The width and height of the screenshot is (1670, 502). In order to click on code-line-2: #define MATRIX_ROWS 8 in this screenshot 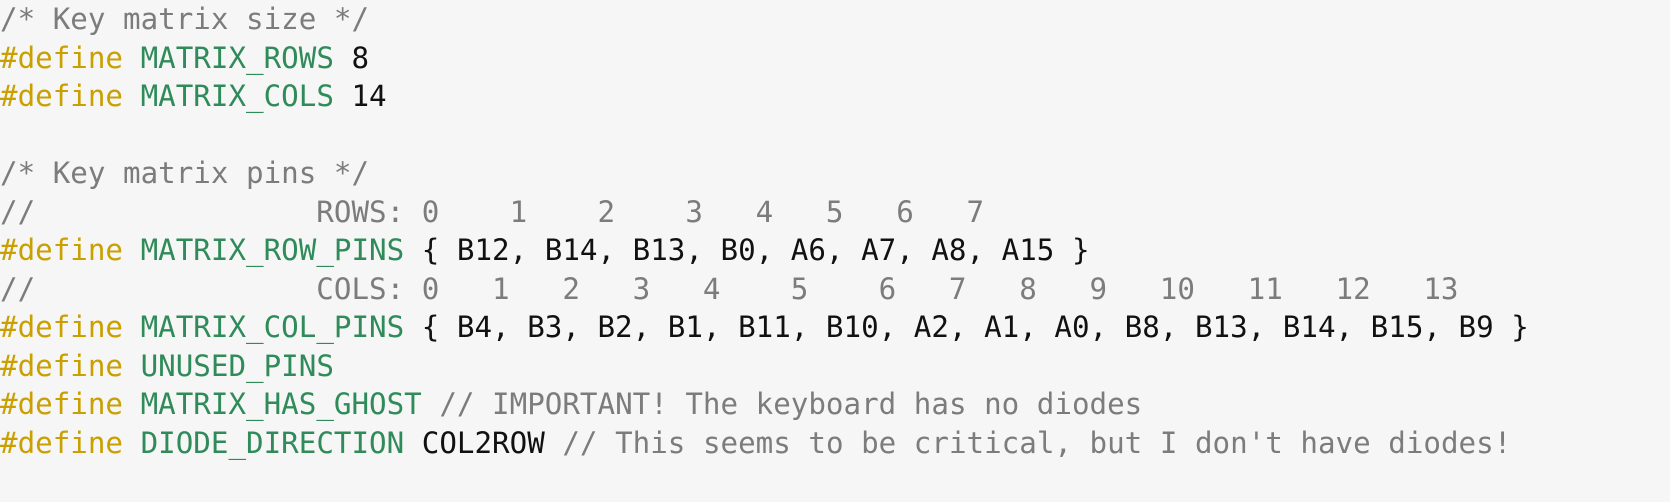, I will do `click(835, 58)`.